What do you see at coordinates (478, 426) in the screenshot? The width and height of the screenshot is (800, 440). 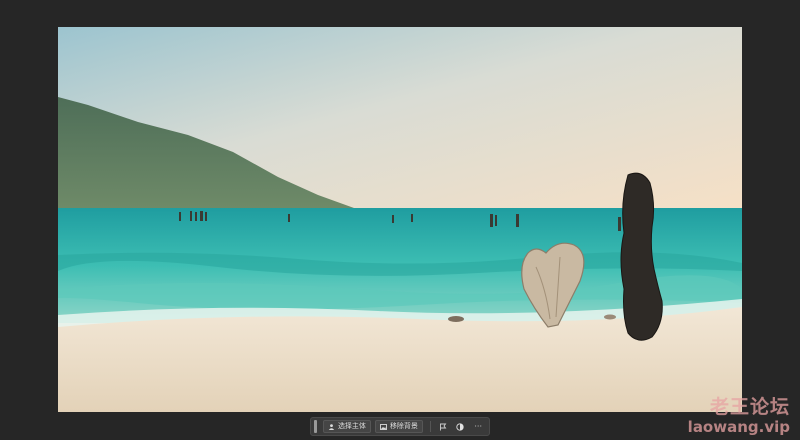 I see `more-options-button: ···` at bounding box center [478, 426].